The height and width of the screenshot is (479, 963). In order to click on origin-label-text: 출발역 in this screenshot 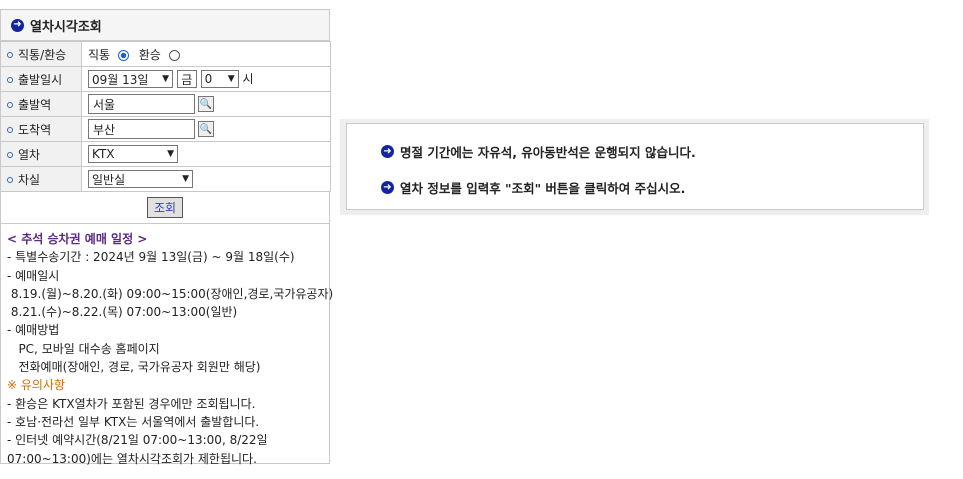, I will do `click(35, 104)`.